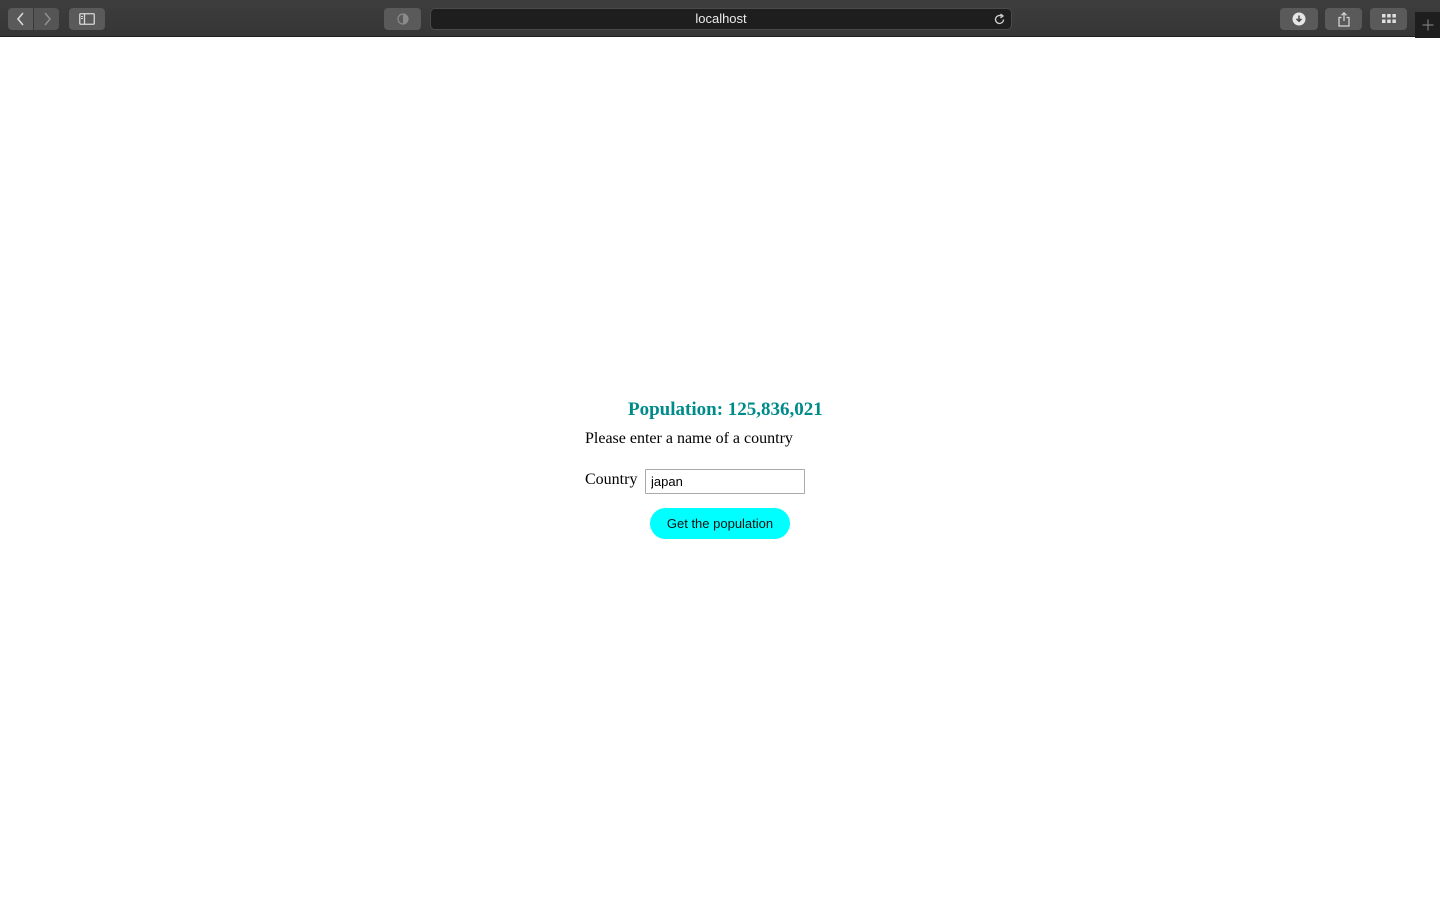  I want to click on new-tab-button, so click(1427, 25).